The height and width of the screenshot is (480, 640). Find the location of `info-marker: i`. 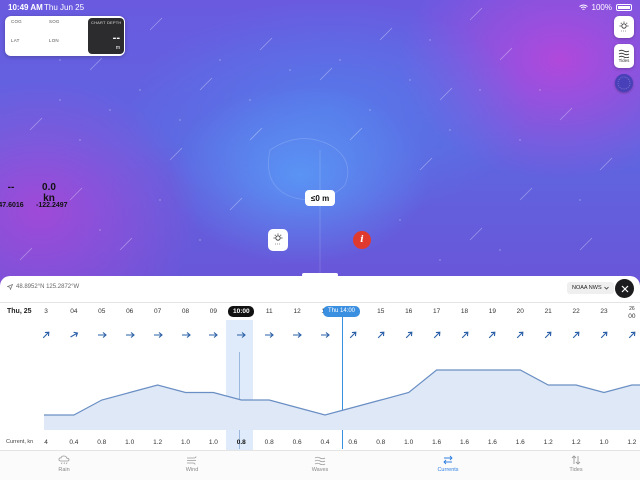

info-marker: i is located at coordinates (362, 240).